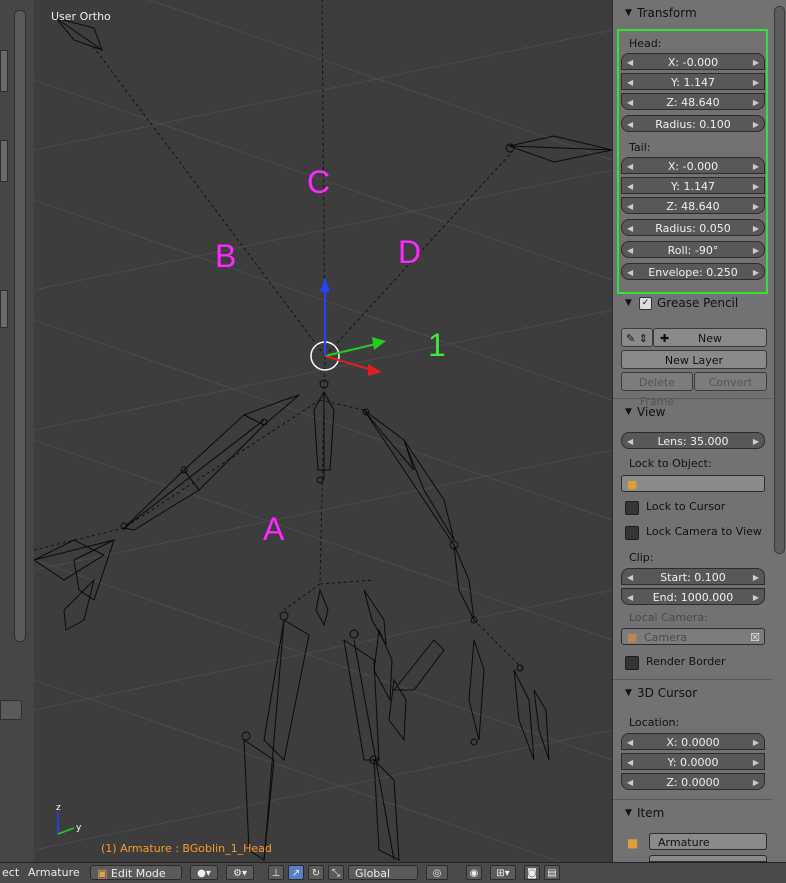 Image resolution: width=786 pixels, height=883 pixels. Describe the element at coordinates (632, 533) in the screenshot. I see `lock-camera-to-view-checkbox` at that location.